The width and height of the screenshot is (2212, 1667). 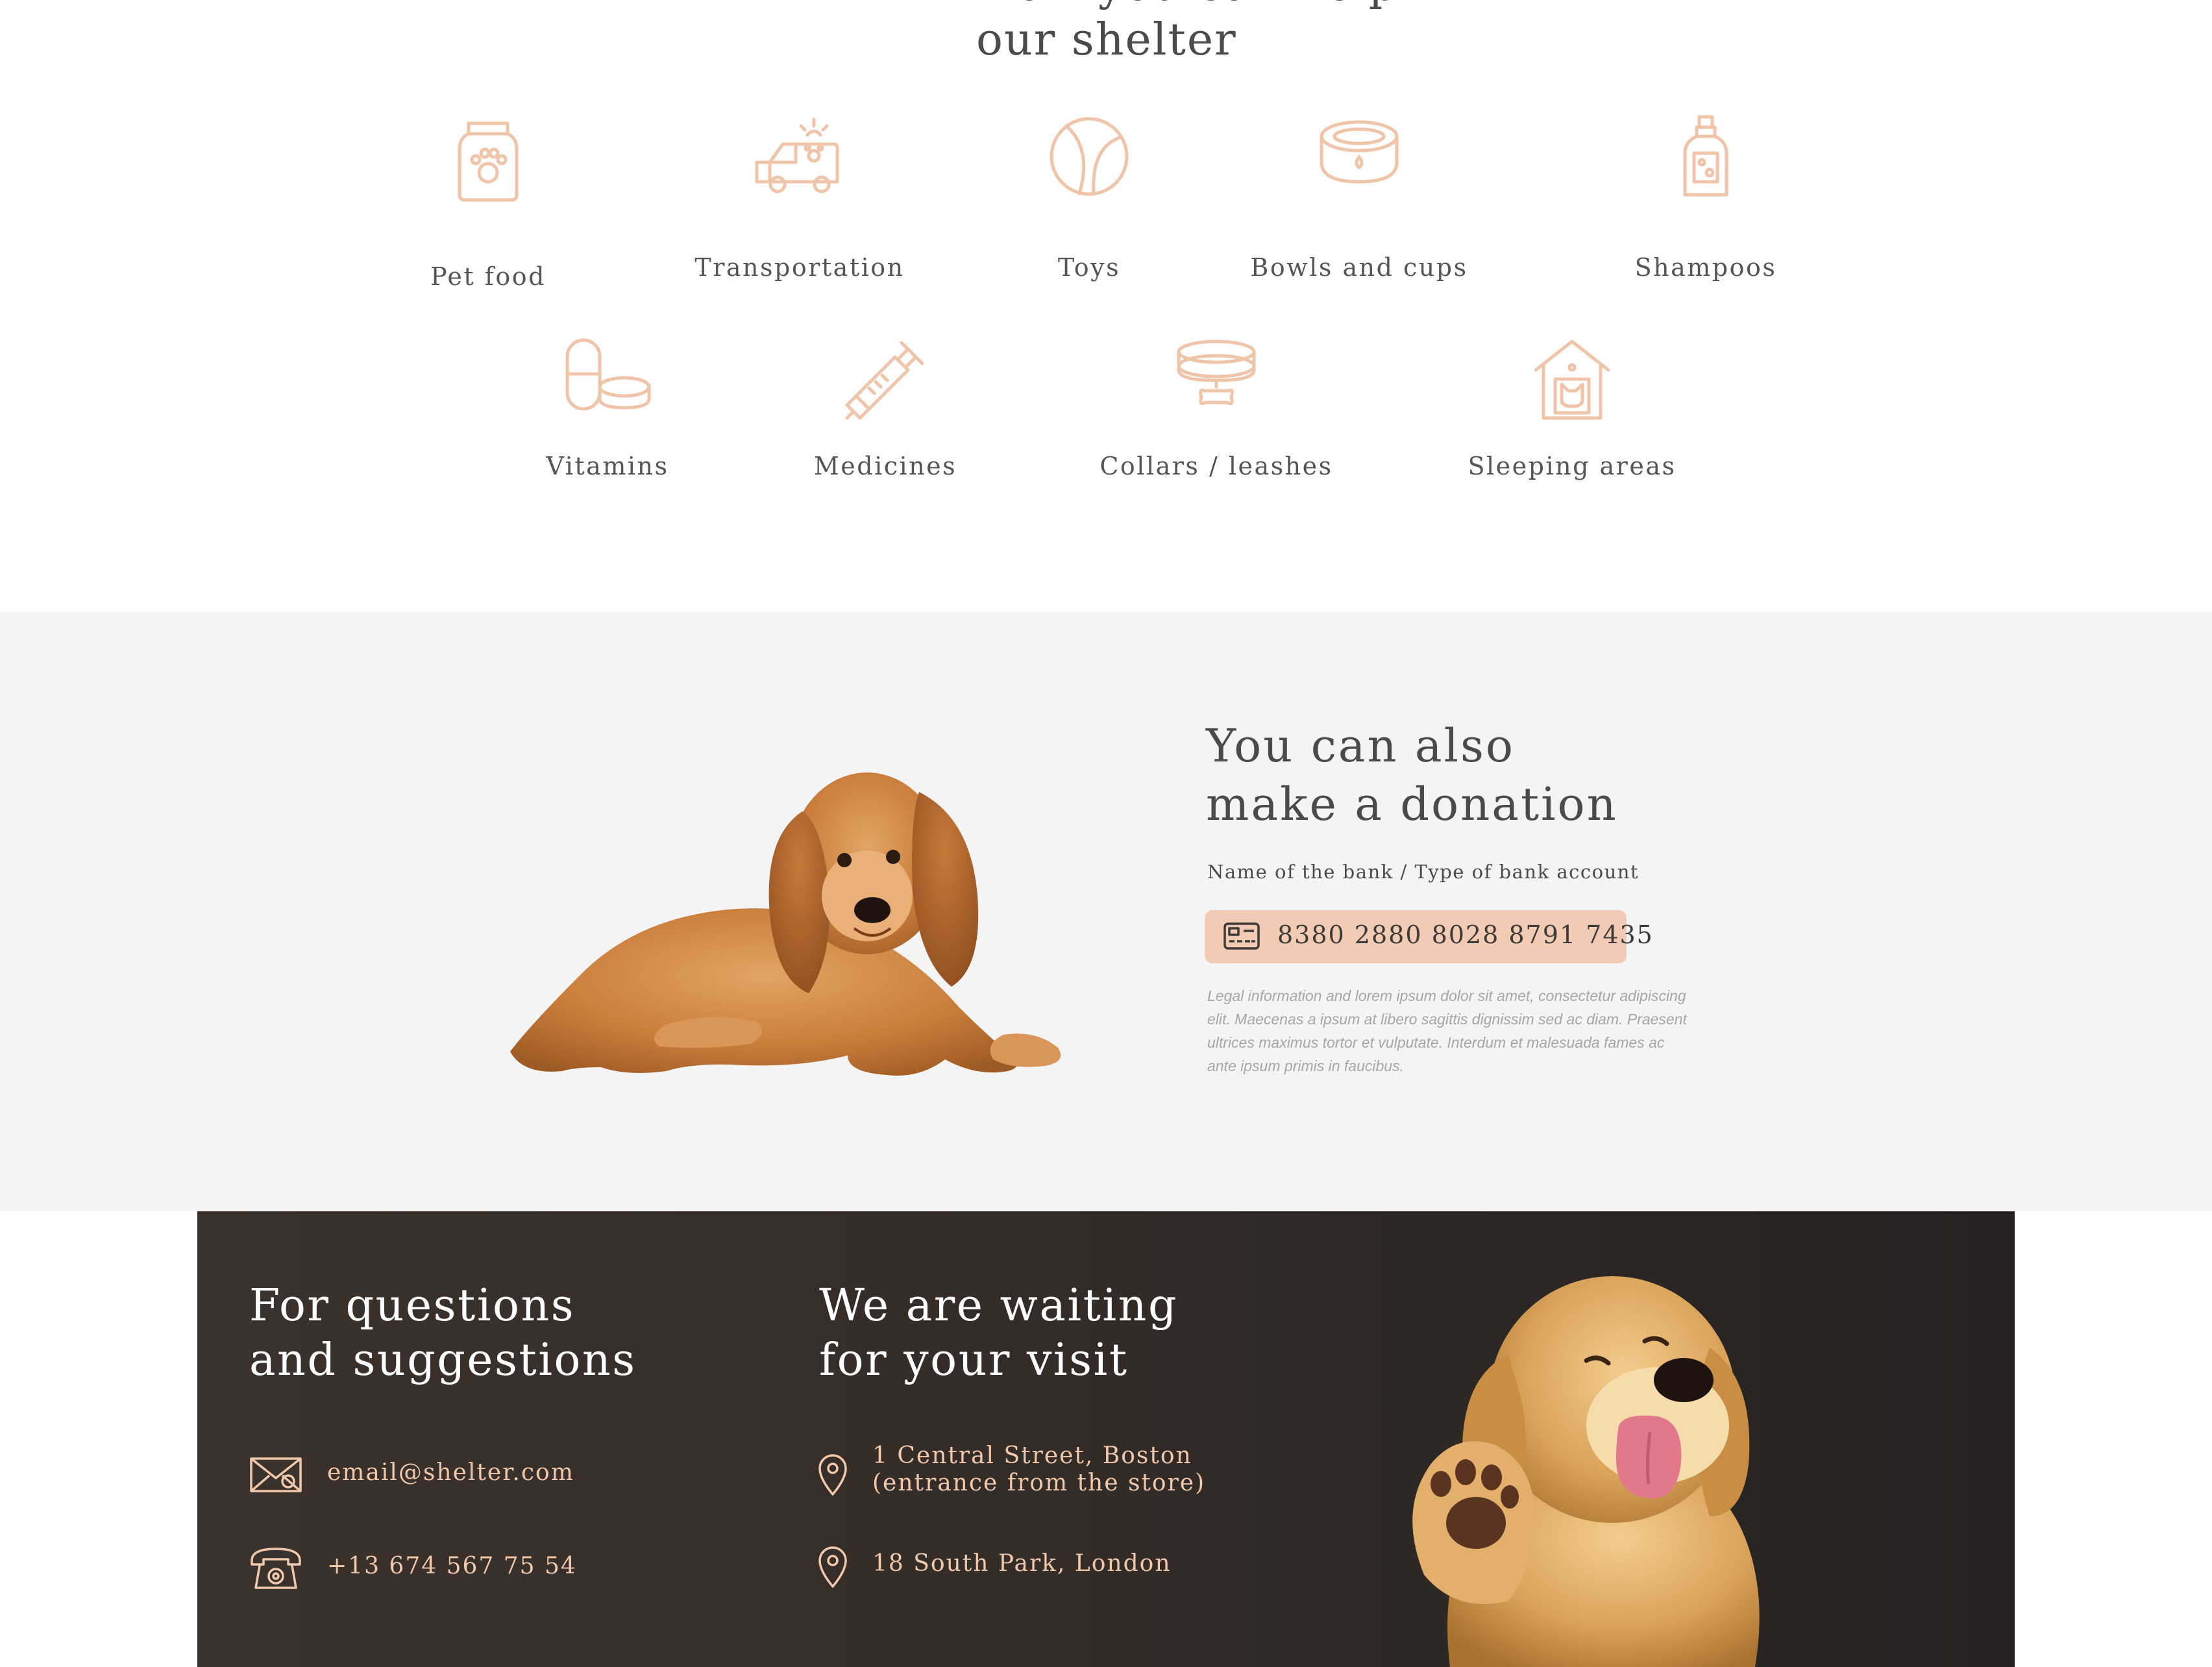 I want to click on help-item-label: Shampoos, so click(x=1705, y=268).